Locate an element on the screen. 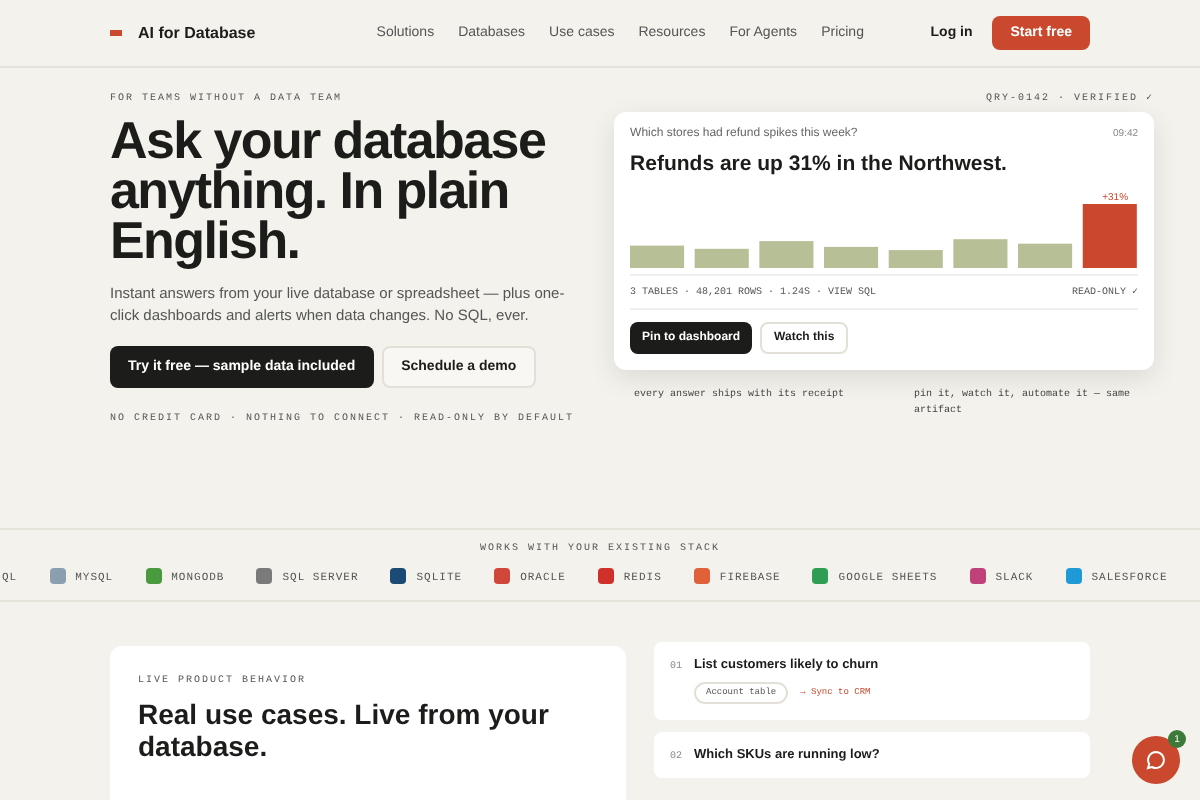  answer-headline: Refunds are up 31% in the Northwest. is located at coordinates (819, 164).